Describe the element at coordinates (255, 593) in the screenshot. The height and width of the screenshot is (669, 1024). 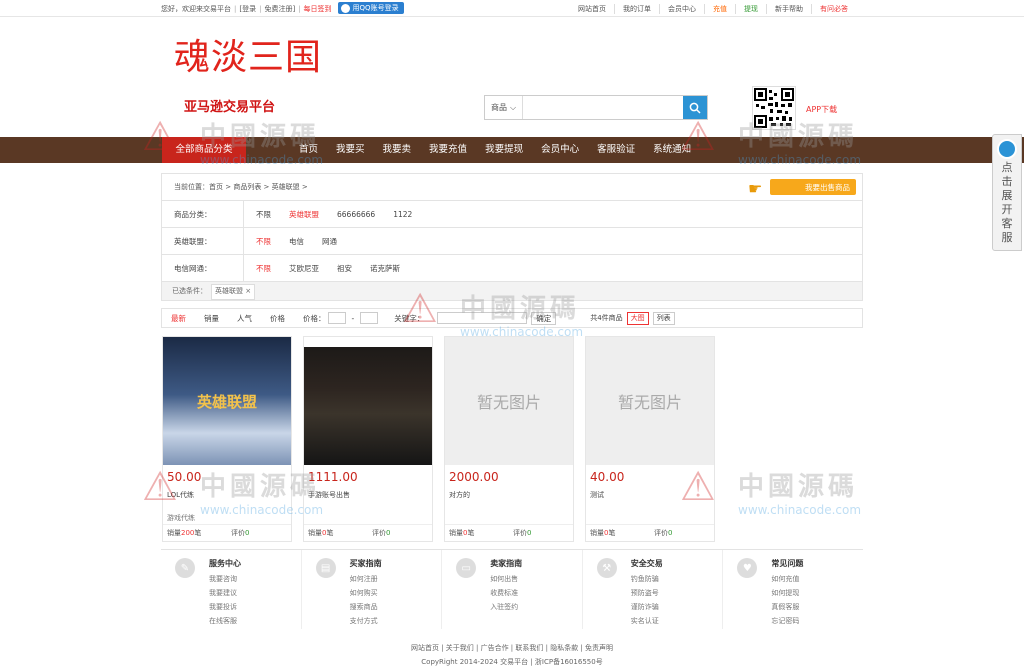
I see `footer-link: 我要建议` at that location.